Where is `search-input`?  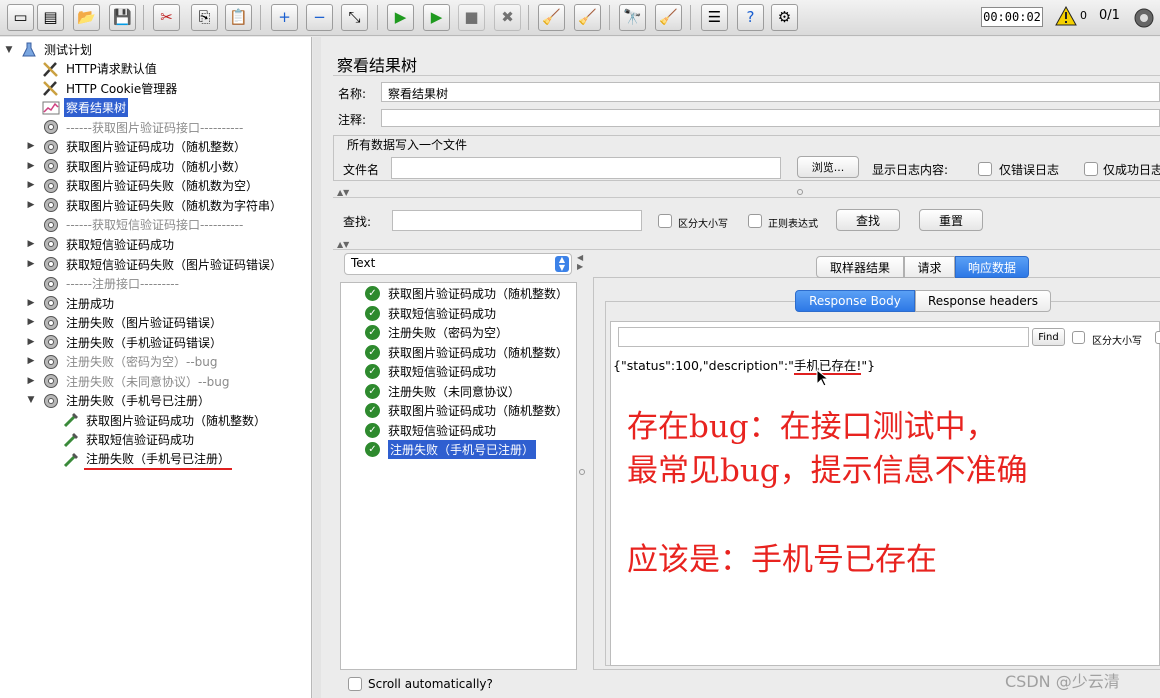 search-input is located at coordinates (517, 220).